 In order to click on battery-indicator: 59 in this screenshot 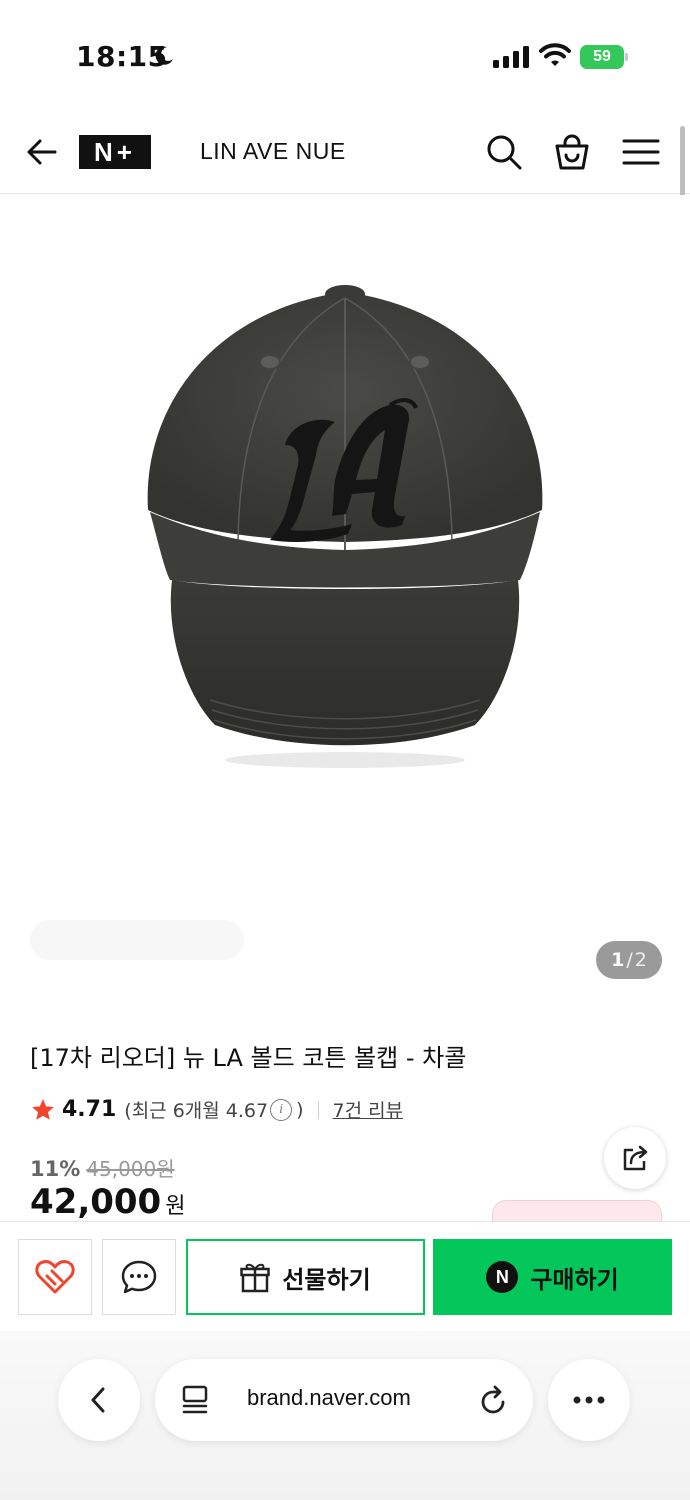, I will do `click(604, 57)`.